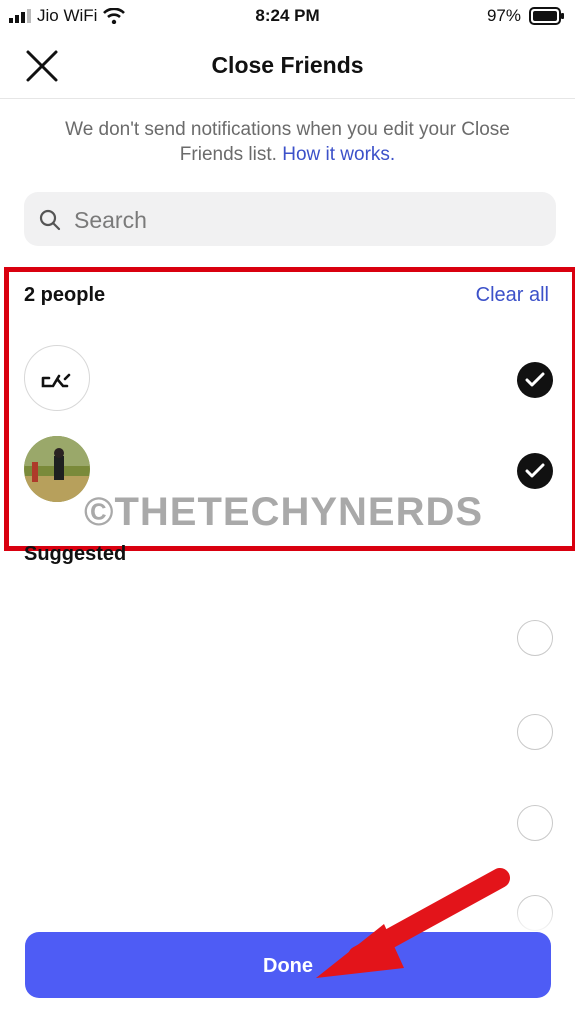 The image size is (575, 1024). Describe the element at coordinates (50, 220) in the screenshot. I see `search-icon` at that location.